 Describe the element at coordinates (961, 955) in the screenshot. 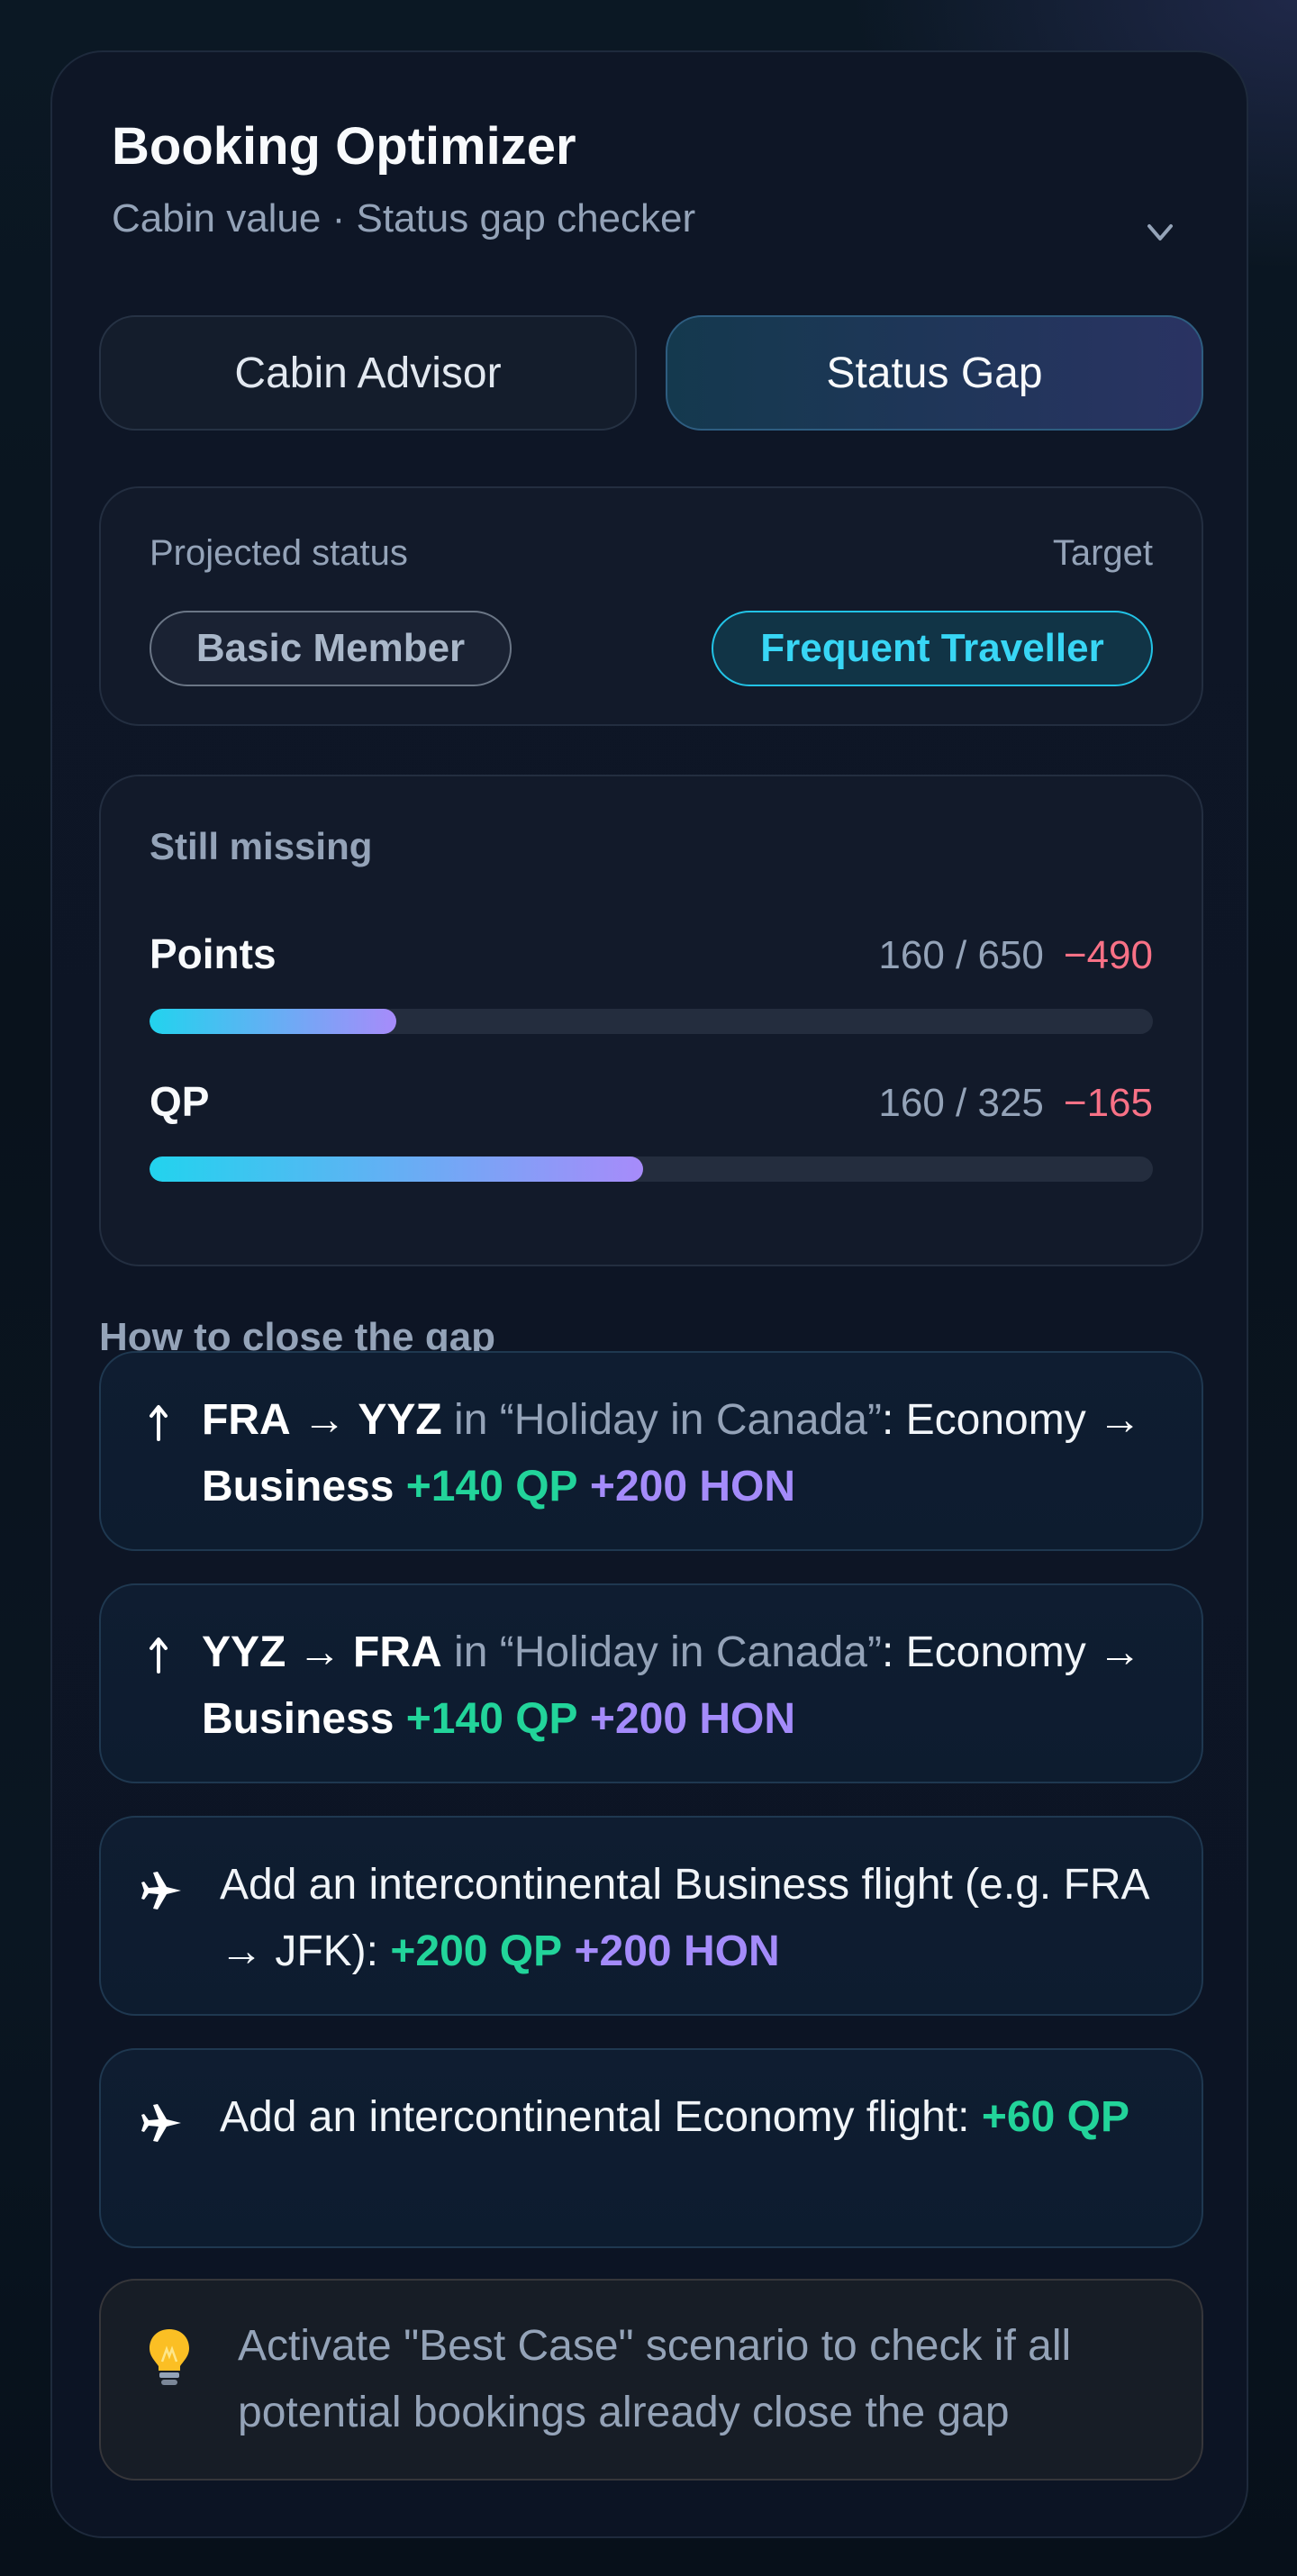

I see `points-progress-text: 160 / 650` at that location.